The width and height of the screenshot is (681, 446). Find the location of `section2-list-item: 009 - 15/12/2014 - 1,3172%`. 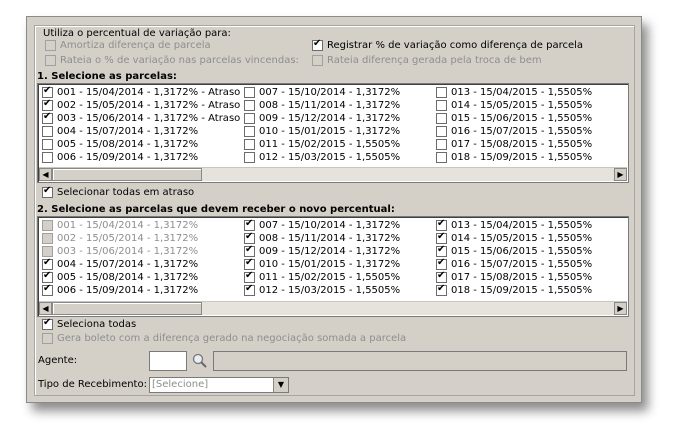

section2-list-item: 009 - 15/12/2014 - 1,3172% is located at coordinates (322, 251).